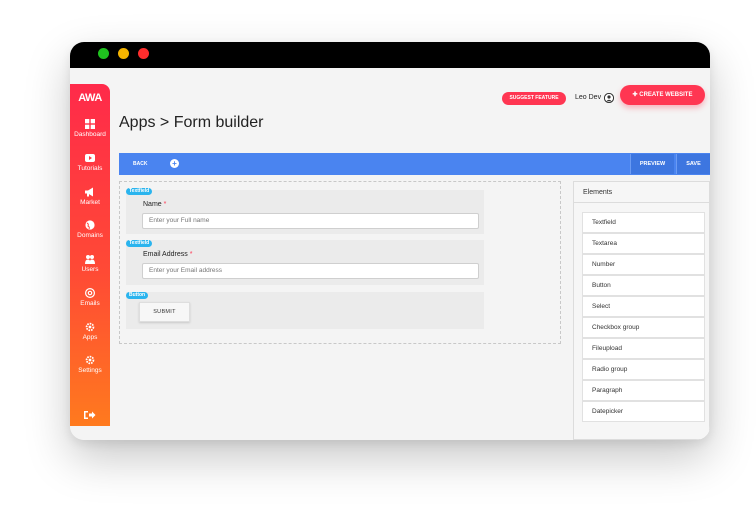 The image size is (756, 515). Describe the element at coordinates (534, 98) in the screenshot. I see `suggest-feature-button: SUGGEST FEATURE` at that location.